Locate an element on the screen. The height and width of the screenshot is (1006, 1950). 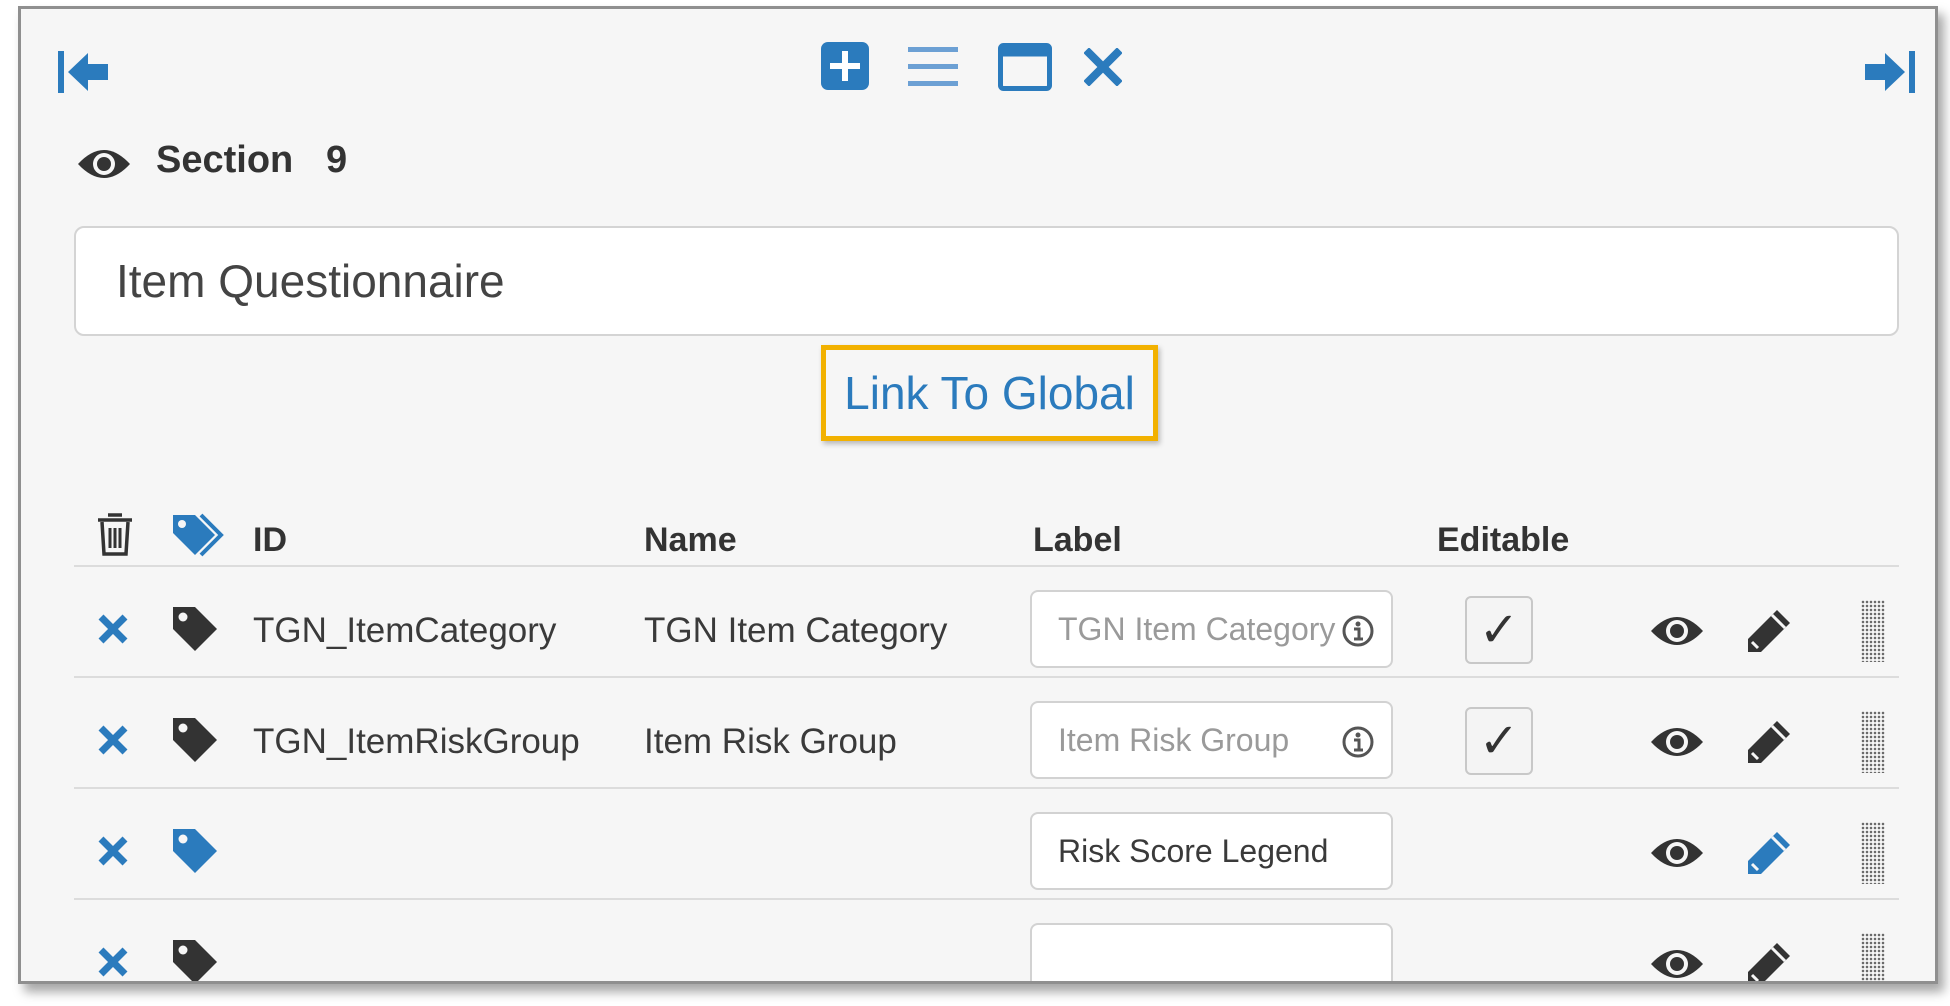
header-divider is located at coordinates (986, 566).